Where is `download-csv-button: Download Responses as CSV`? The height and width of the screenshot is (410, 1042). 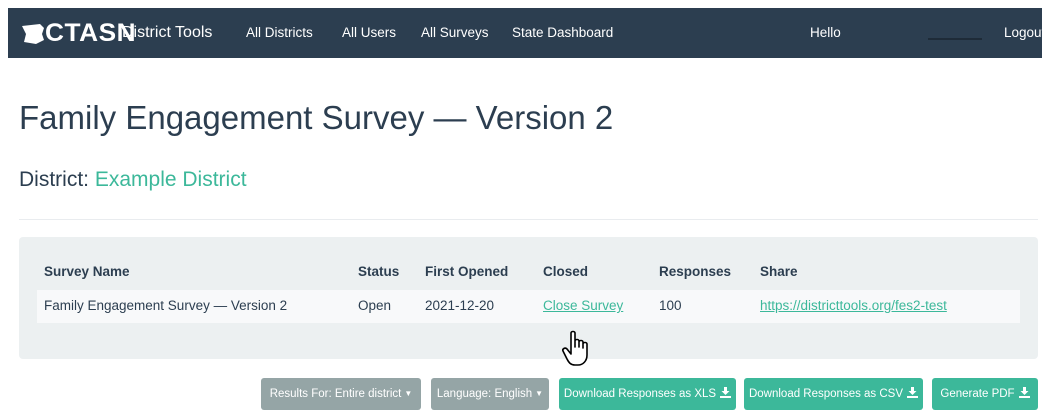 download-csv-button: Download Responses as CSV is located at coordinates (833, 394).